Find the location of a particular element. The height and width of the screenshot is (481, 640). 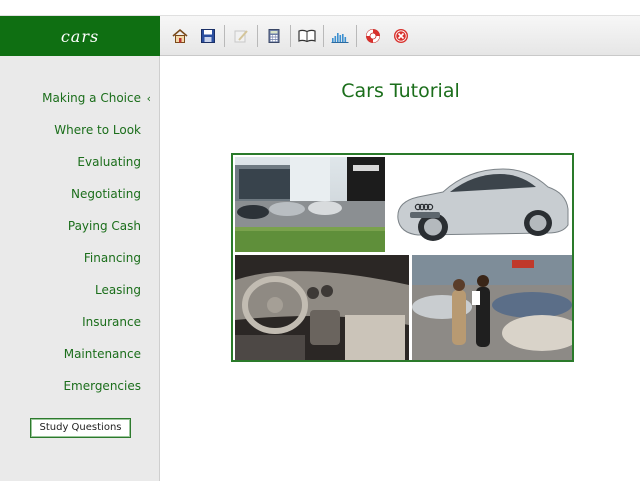

close-icon is located at coordinates (401, 35).